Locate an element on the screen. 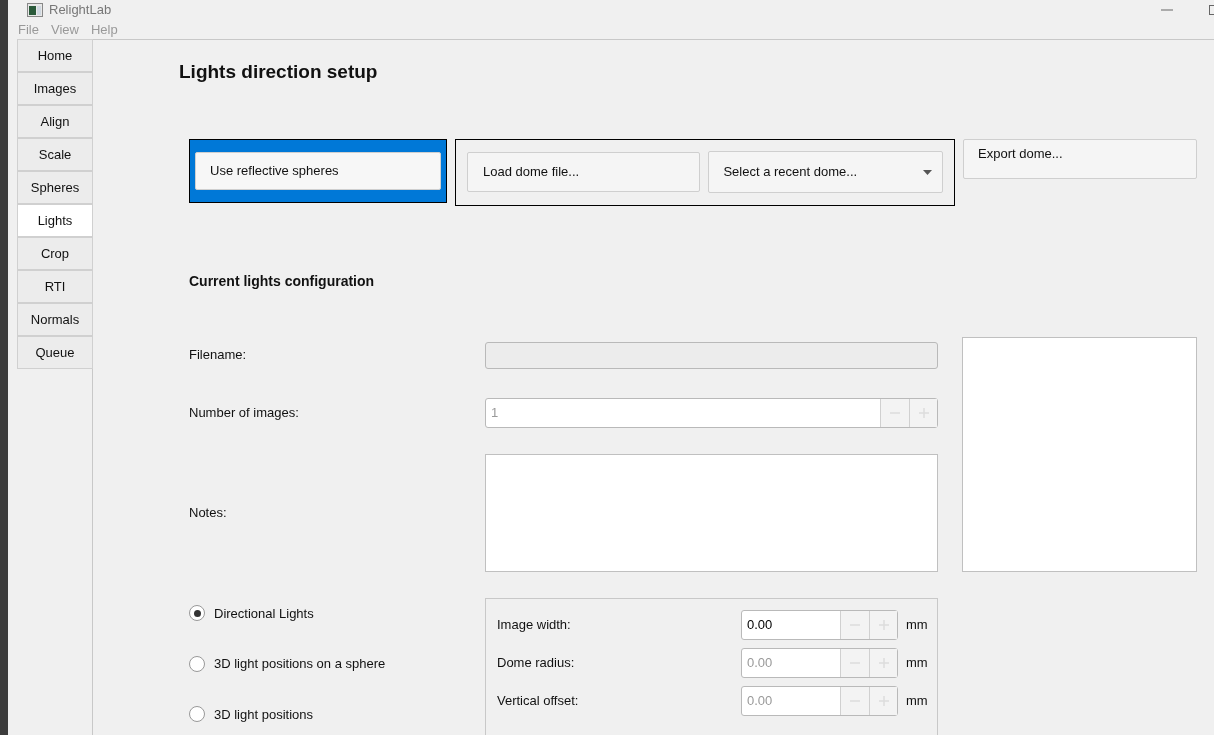  radio-label: 3D light positions is located at coordinates (263, 714).